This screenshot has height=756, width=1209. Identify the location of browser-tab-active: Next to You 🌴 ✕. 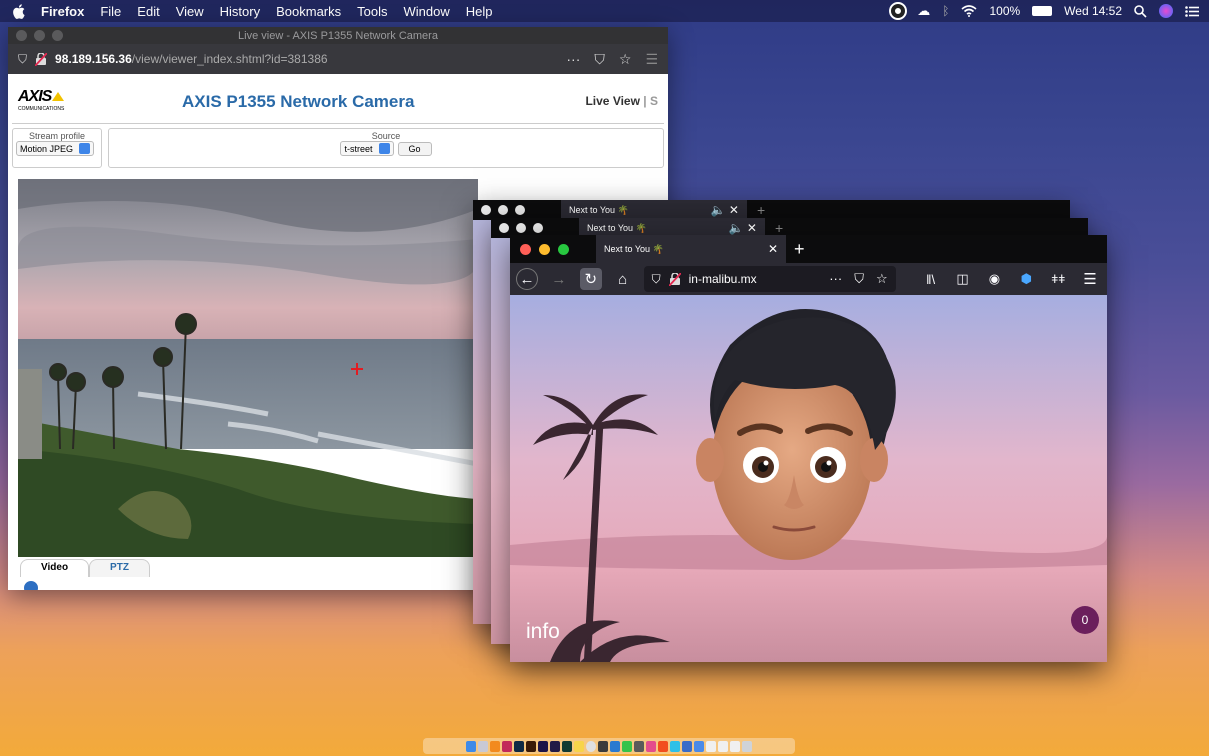
(691, 249).